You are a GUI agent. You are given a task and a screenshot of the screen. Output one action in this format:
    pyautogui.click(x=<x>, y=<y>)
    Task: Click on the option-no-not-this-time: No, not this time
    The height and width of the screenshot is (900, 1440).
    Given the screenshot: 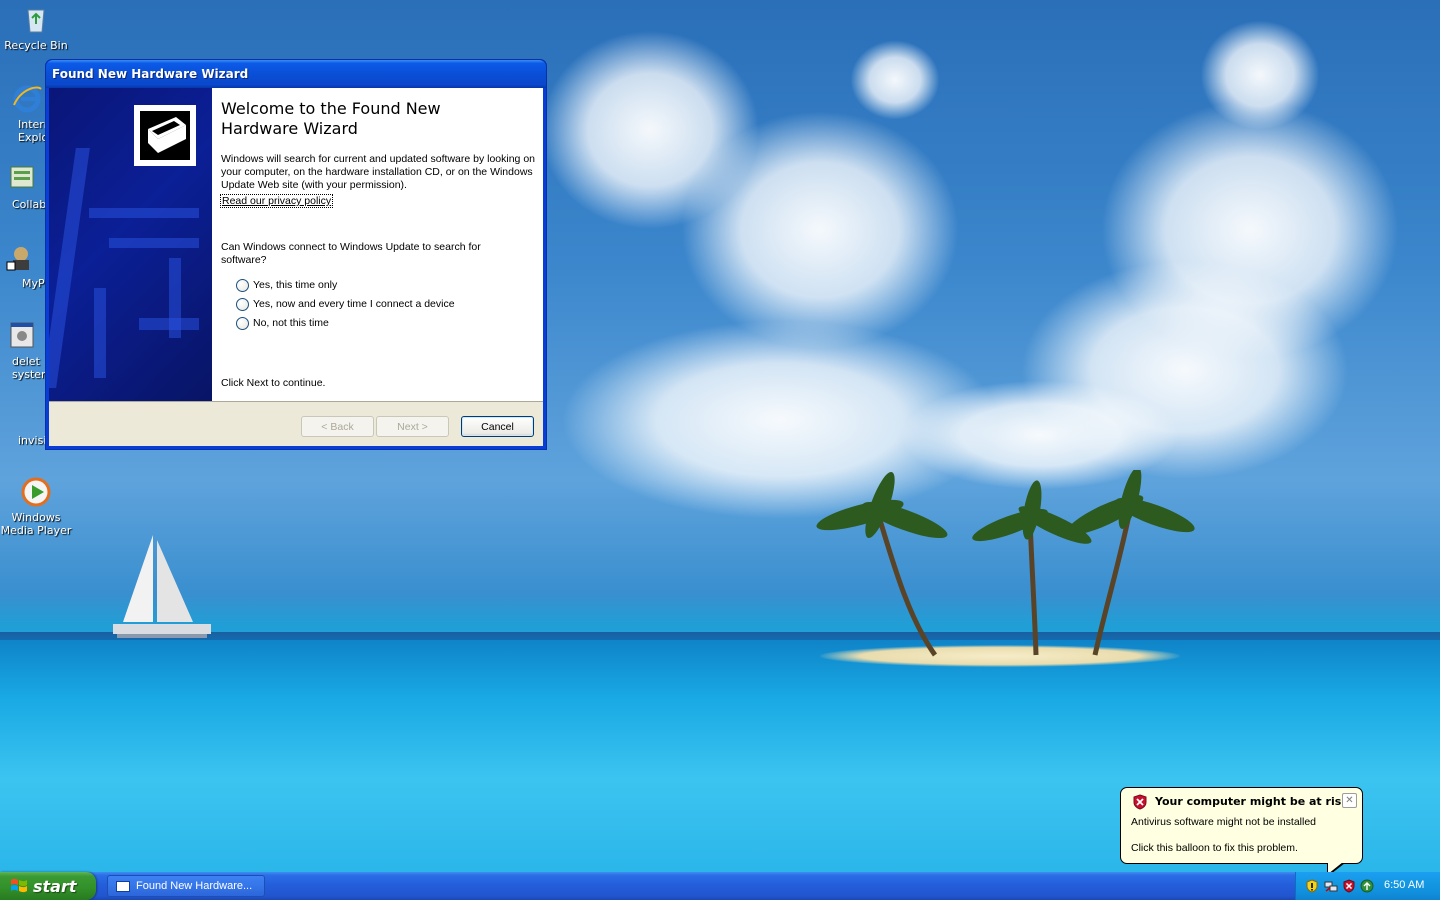 What is the action you would take?
    pyautogui.click(x=282, y=323)
    